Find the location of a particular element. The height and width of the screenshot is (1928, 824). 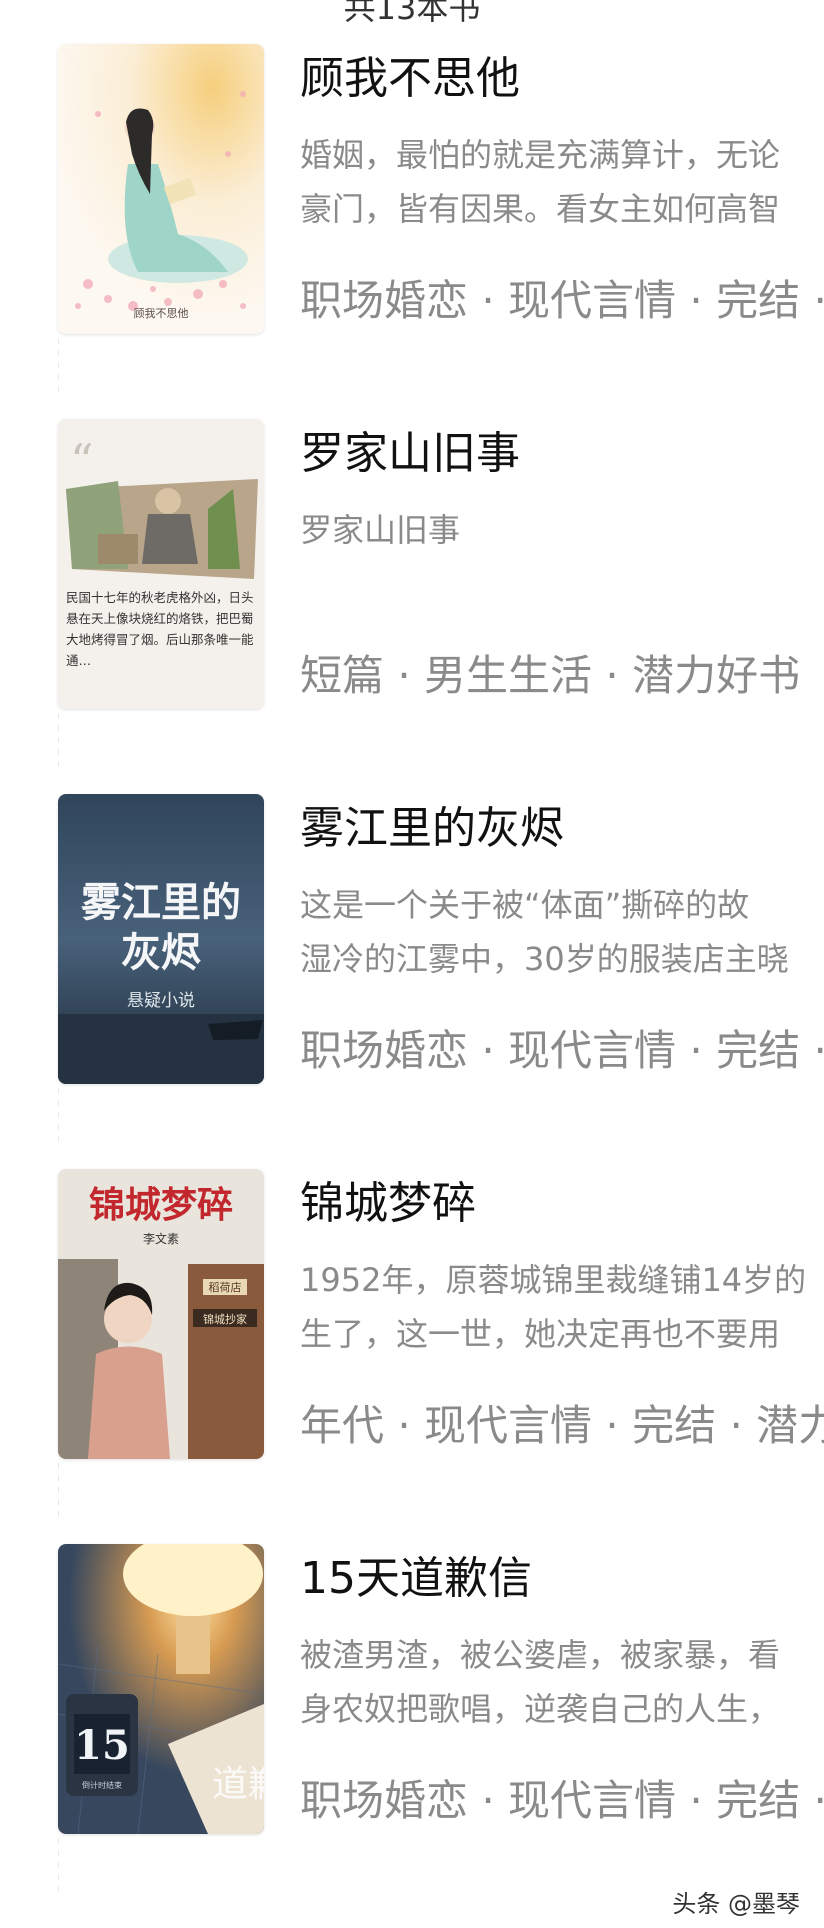

book-title: 罗家山旧事 is located at coordinates (410, 454).